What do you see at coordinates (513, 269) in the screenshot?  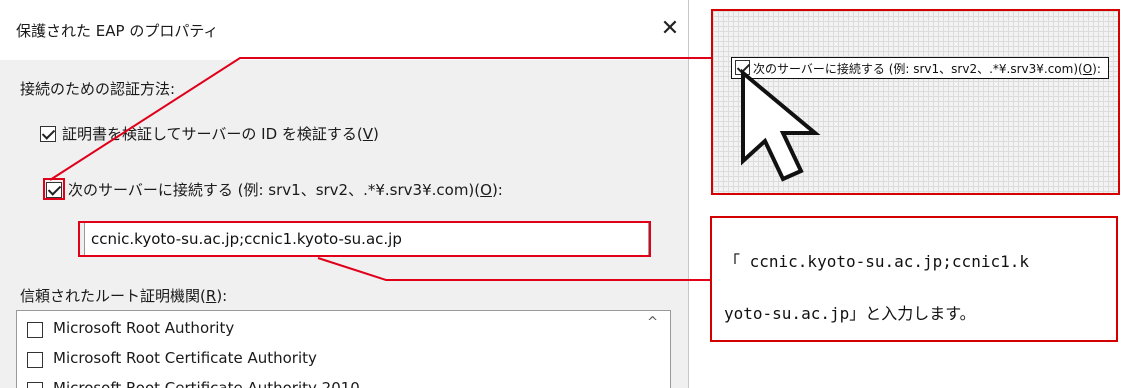 I see `leader-line-input` at bounding box center [513, 269].